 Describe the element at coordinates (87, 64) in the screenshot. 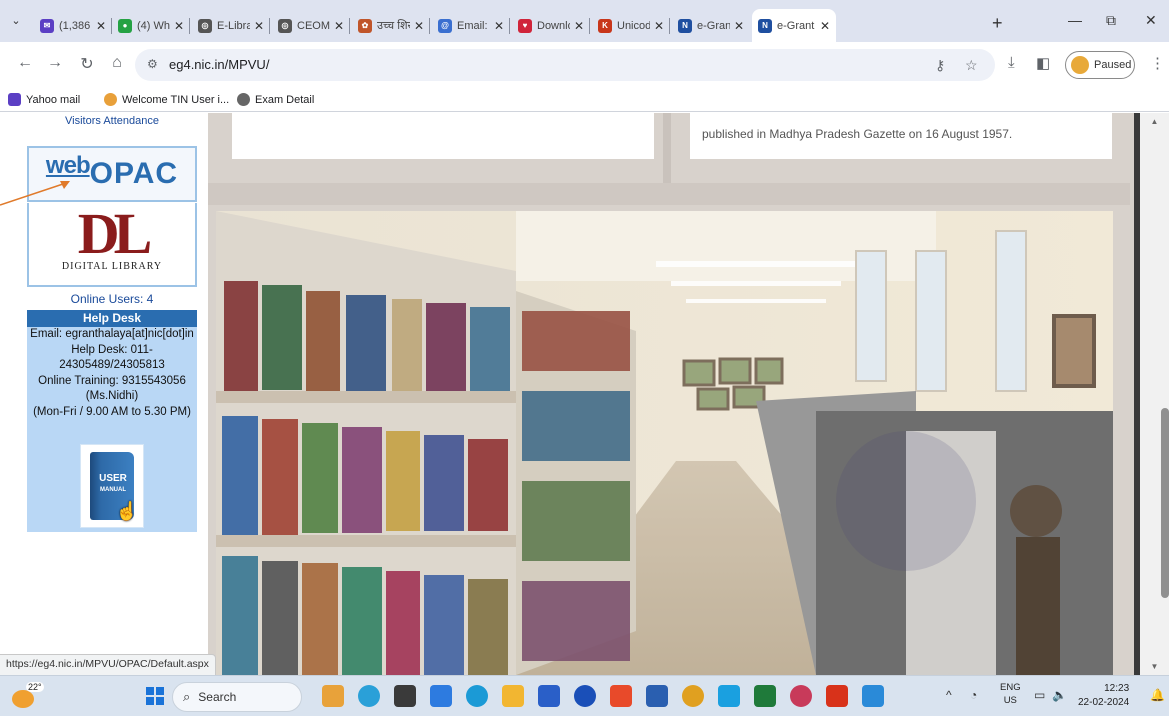

I see `reload-icon: ↻` at that location.